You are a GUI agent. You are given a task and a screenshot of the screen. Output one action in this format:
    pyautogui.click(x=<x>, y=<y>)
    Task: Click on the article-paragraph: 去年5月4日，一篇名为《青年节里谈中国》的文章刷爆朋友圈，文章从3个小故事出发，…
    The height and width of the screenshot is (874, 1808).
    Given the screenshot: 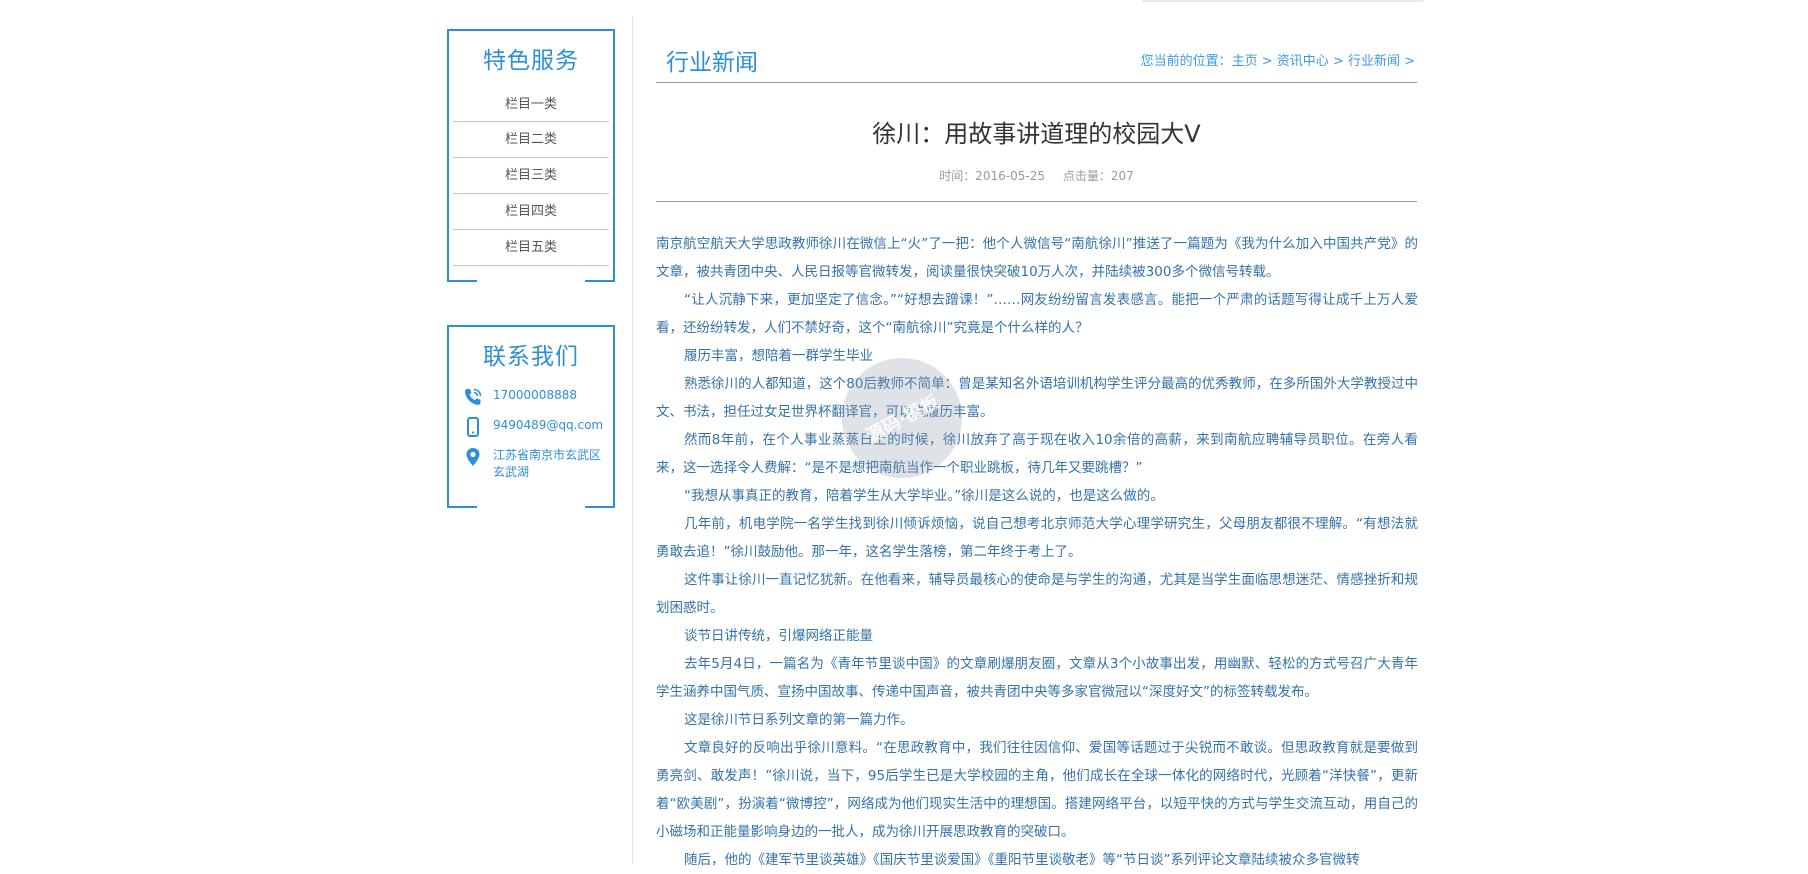 What is the action you would take?
    pyautogui.click(x=1037, y=678)
    